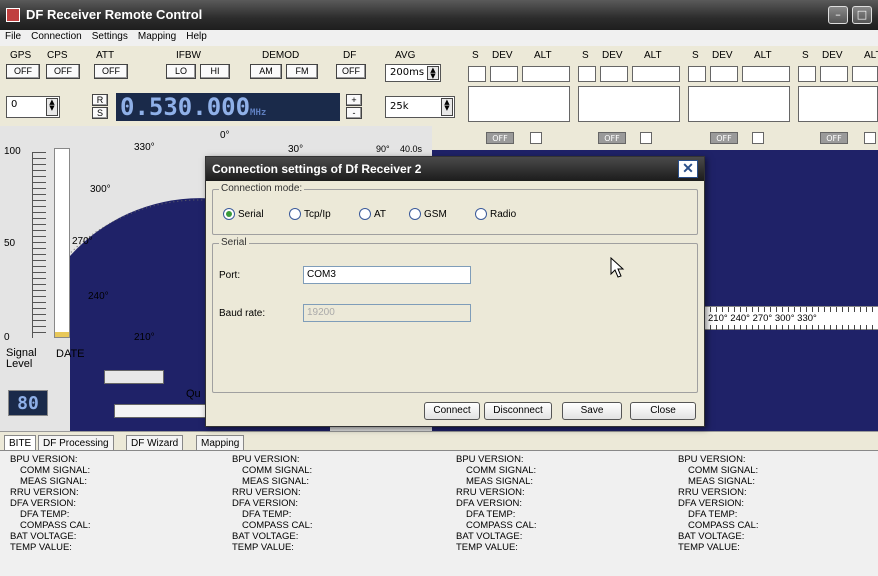 This screenshot has height=576, width=878. What do you see at coordinates (181, 71) in the screenshot?
I see `lo-button: LO` at bounding box center [181, 71].